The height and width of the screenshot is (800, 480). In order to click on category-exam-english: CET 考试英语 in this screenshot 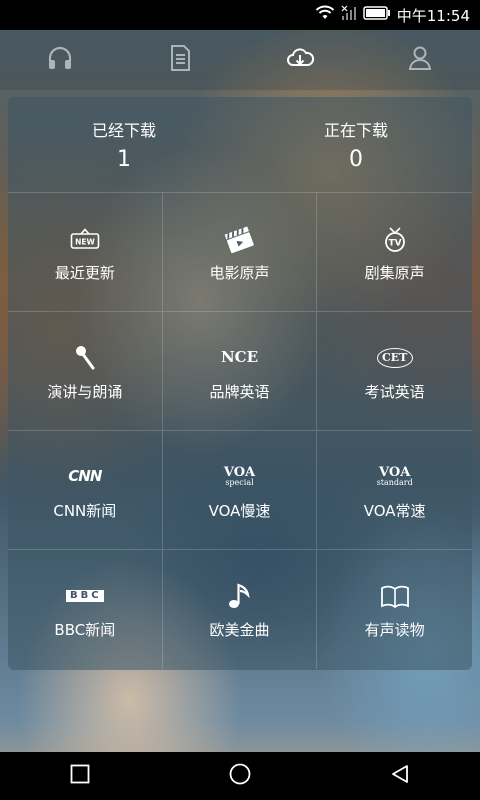, I will do `click(394, 371)`.